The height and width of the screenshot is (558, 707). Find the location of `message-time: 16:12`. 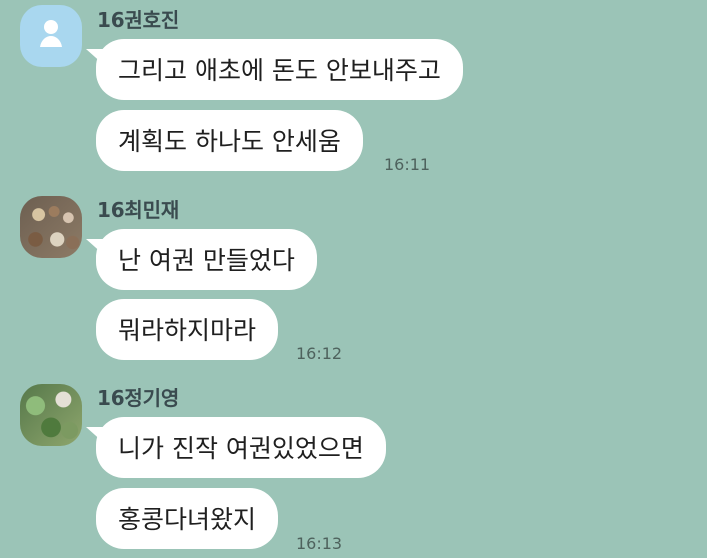

message-time: 16:12 is located at coordinates (319, 353).